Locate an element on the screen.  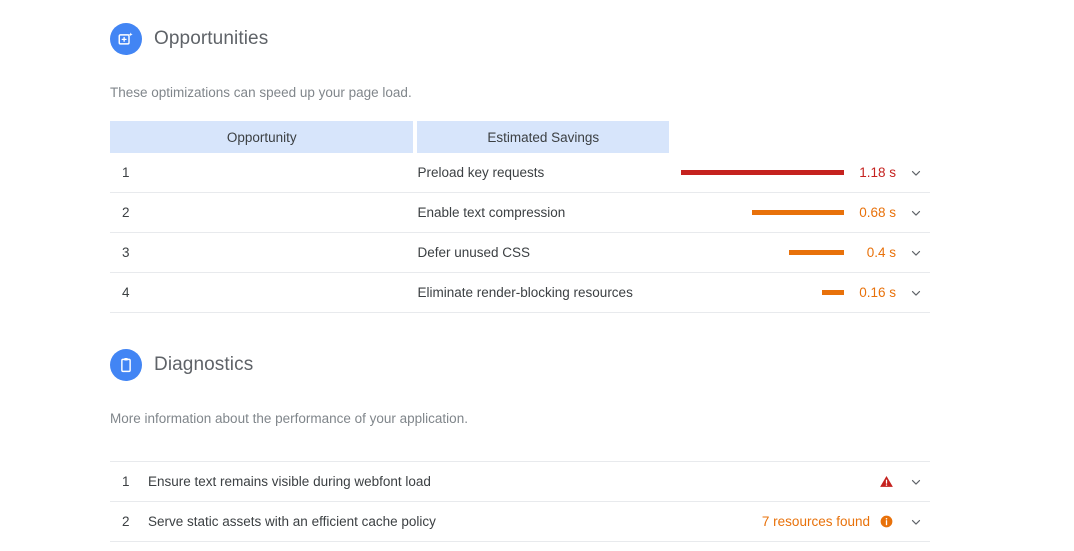
opportunities-section-header: Opportunities is located at coordinates (520, 39).